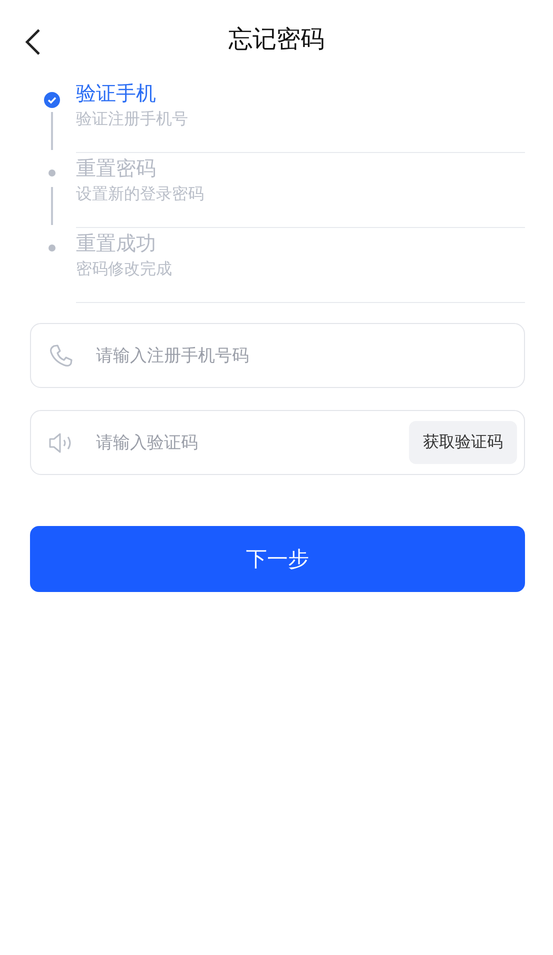 The height and width of the screenshot is (955, 553). What do you see at coordinates (277, 559) in the screenshot?
I see `next-button: 下一步` at bounding box center [277, 559].